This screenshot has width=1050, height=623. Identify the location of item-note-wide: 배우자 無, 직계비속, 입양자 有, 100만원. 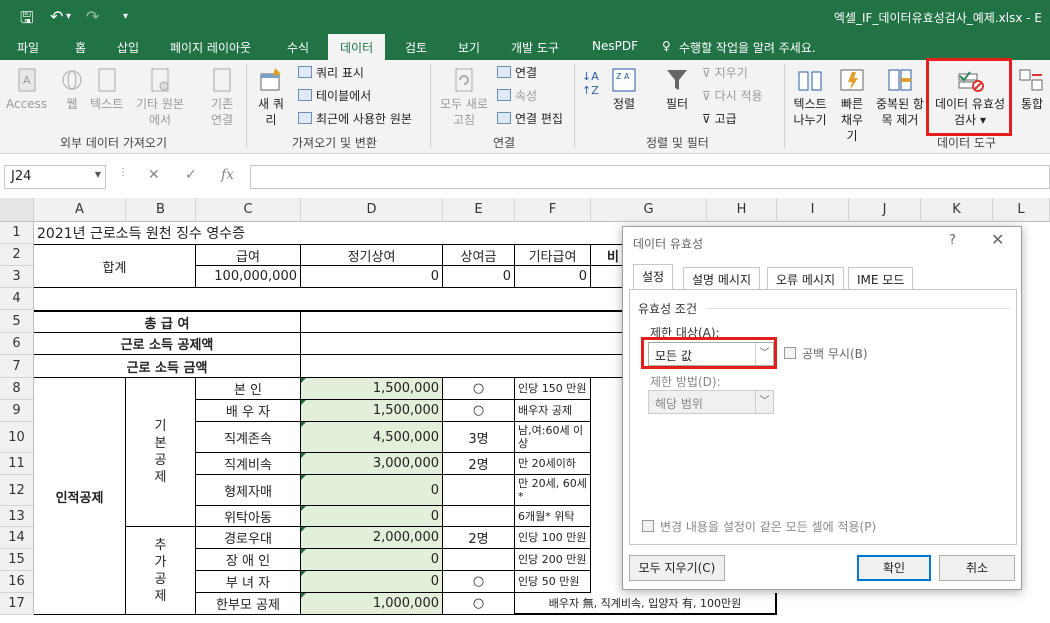
(646, 604).